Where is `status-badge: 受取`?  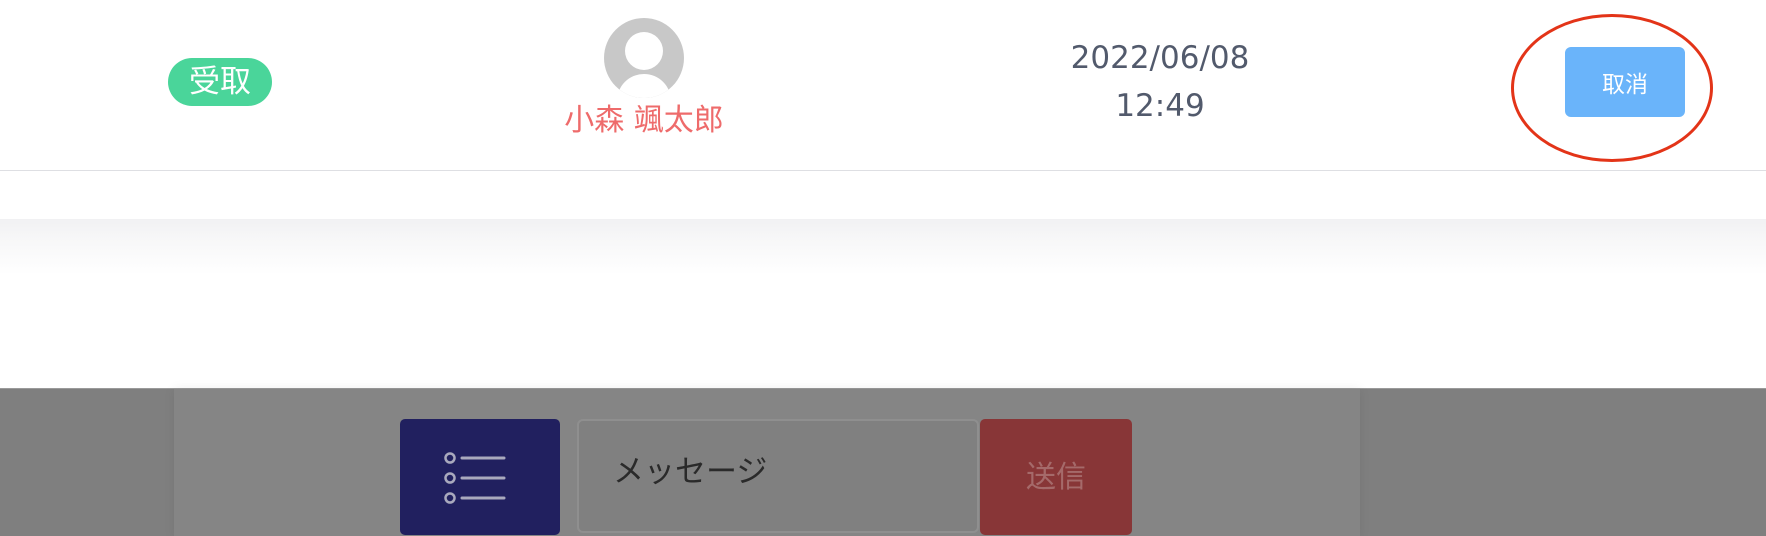 status-badge: 受取 is located at coordinates (220, 82).